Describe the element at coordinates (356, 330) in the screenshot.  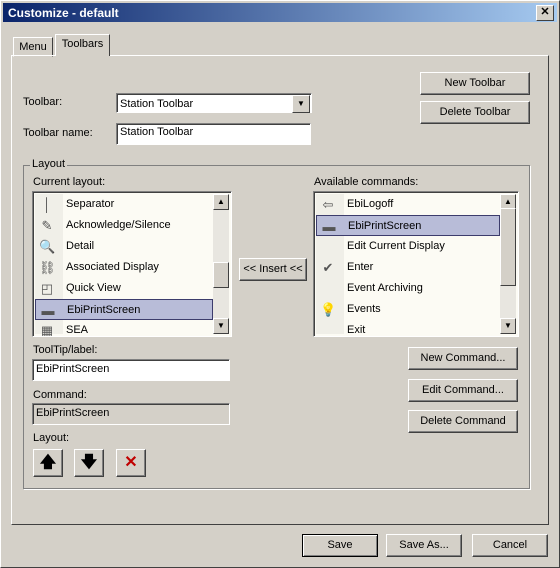
I see `list-item-label: Exit` at that location.